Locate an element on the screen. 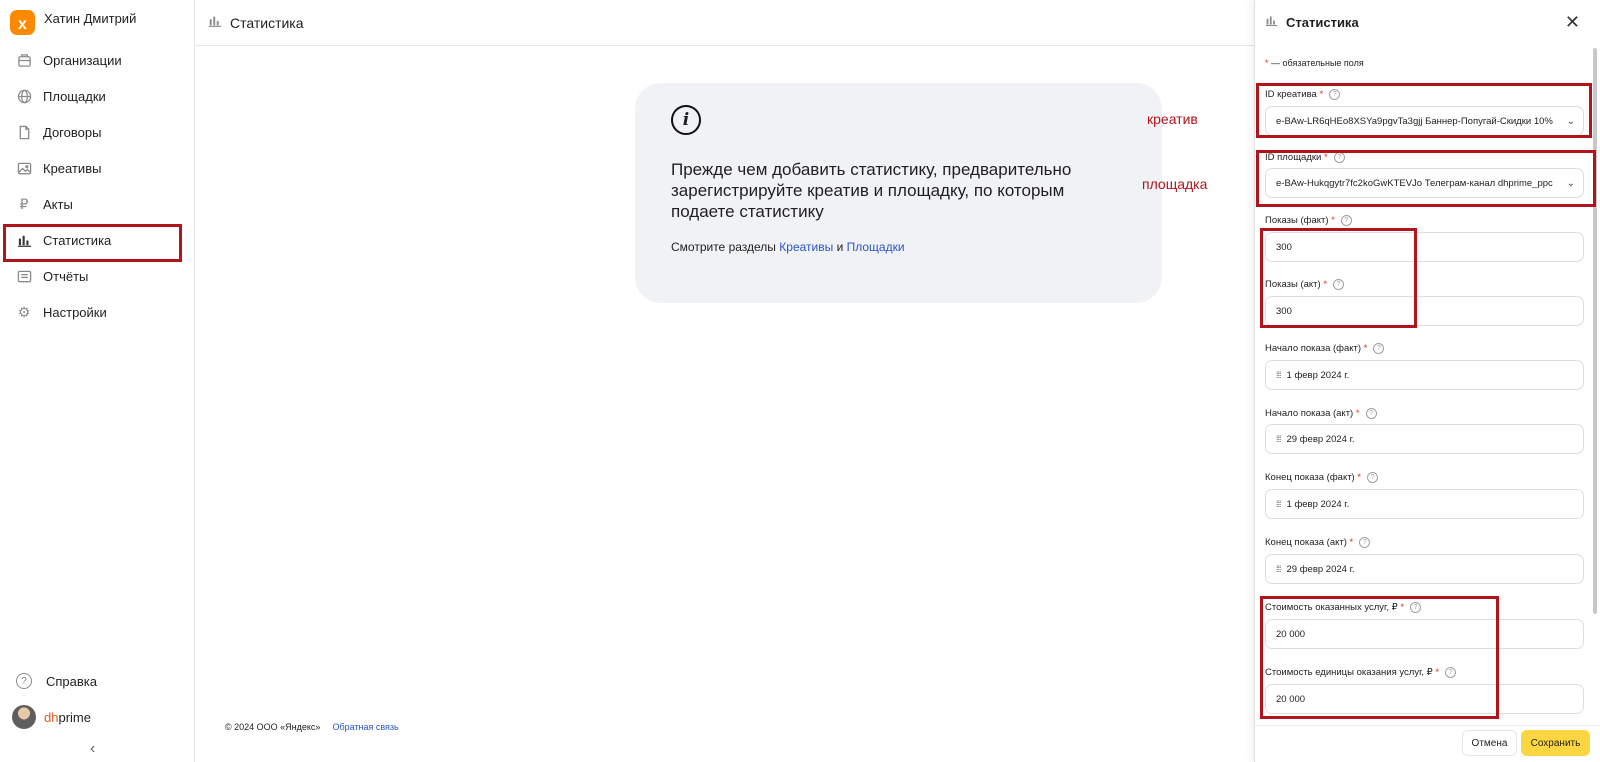 The height and width of the screenshot is (762, 1600). sidebar-item-creatives: Креативы is located at coordinates (97, 168).